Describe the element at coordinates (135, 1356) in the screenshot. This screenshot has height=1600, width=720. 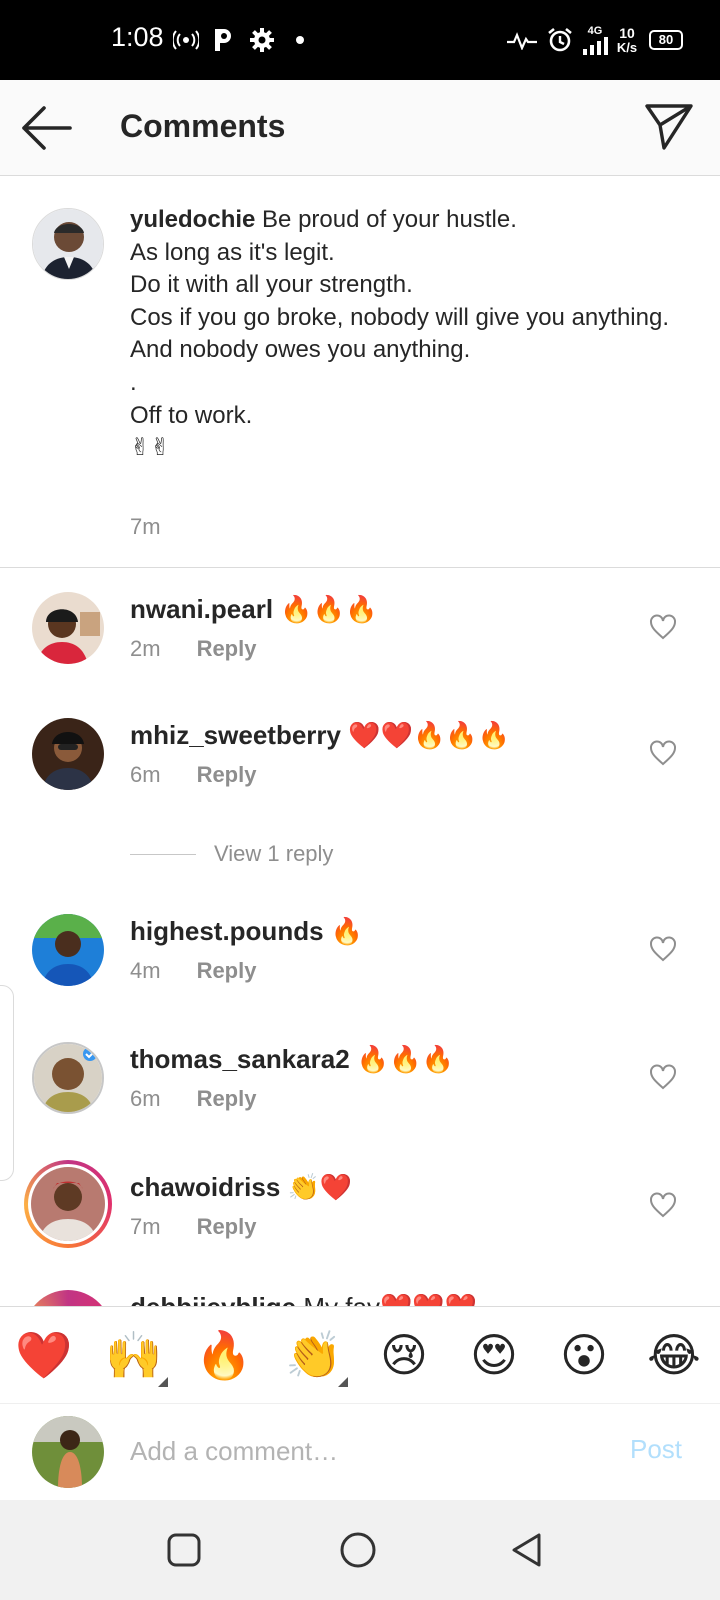
I see `emoji-raised-hands-button: 🙌` at that location.